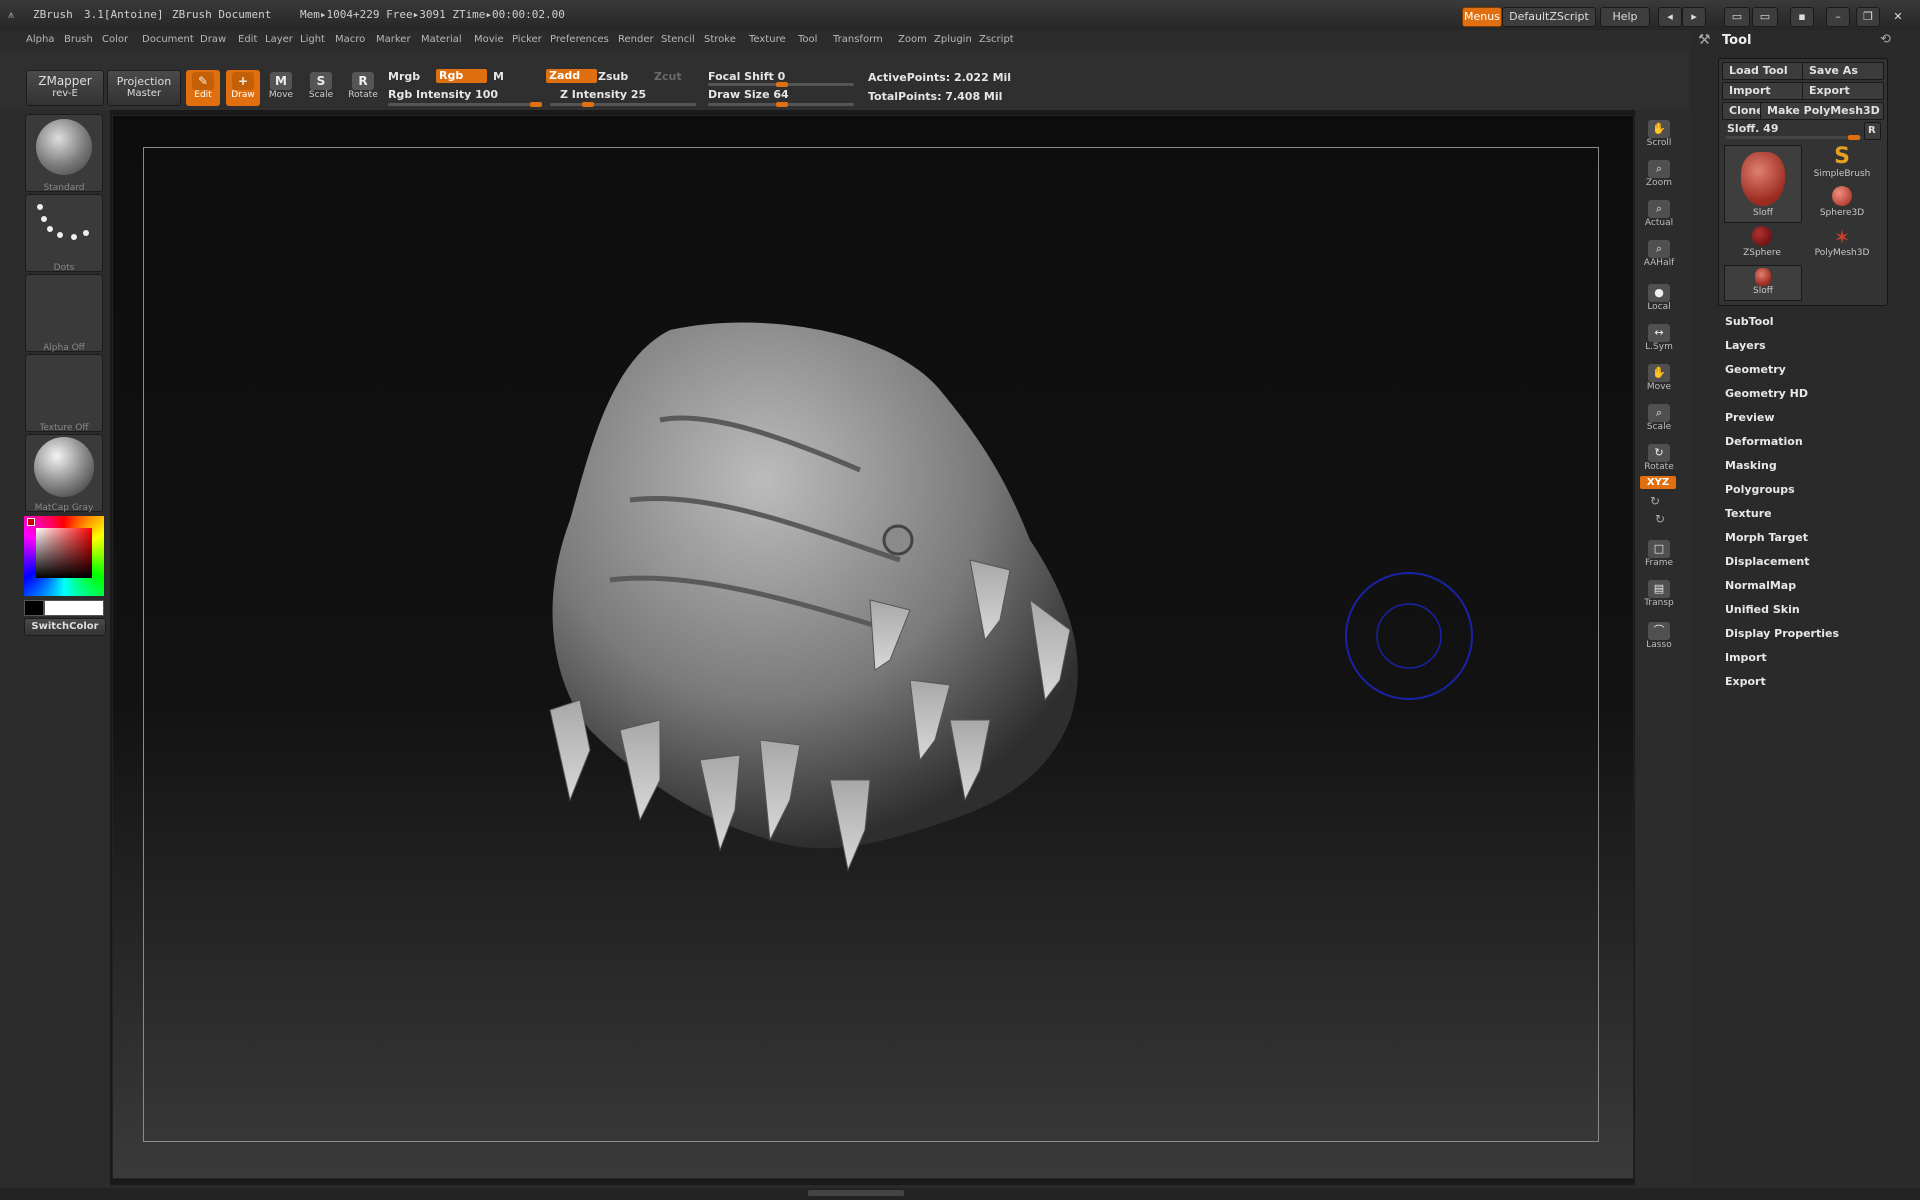  Describe the element at coordinates (1743, 111) in the screenshot. I see `clone-button: Clone` at that location.